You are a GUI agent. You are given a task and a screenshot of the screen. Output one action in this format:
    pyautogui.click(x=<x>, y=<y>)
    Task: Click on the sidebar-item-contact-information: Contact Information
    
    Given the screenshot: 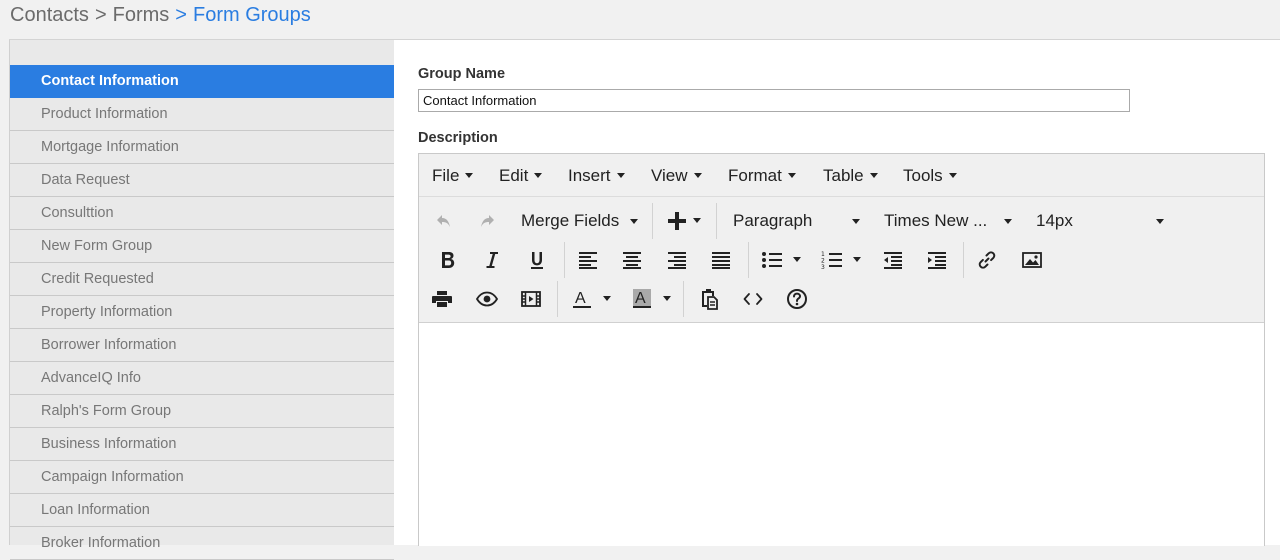 What is the action you would take?
    pyautogui.click(x=202, y=81)
    